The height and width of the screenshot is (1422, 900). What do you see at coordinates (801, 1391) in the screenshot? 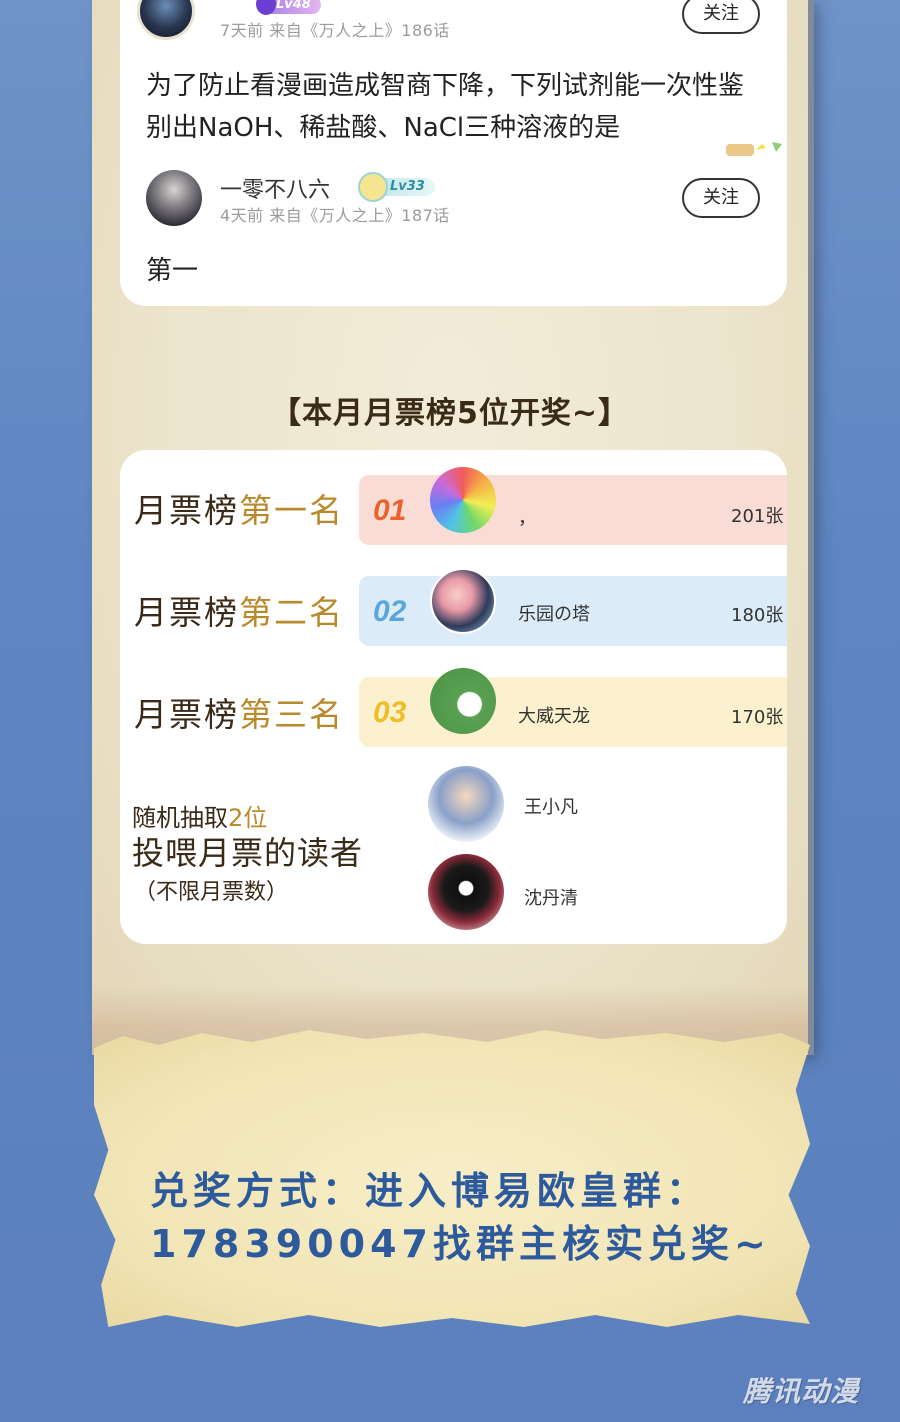
I see `watermark-logo: 腾讯动漫` at bounding box center [801, 1391].